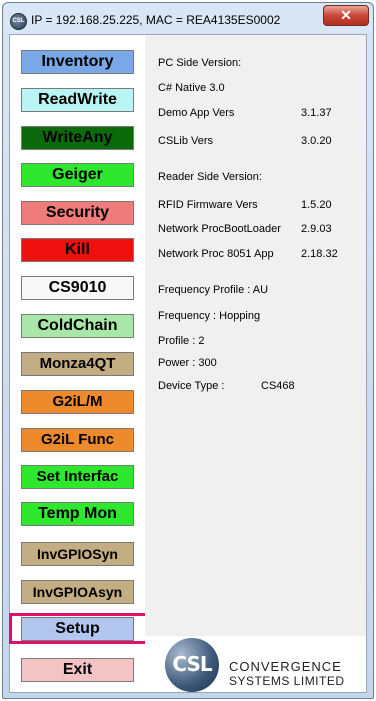 This screenshot has width=376, height=701. What do you see at coordinates (18, 21) in the screenshot?
I see `app-icon: CSL` at bounding box center [18, 21].